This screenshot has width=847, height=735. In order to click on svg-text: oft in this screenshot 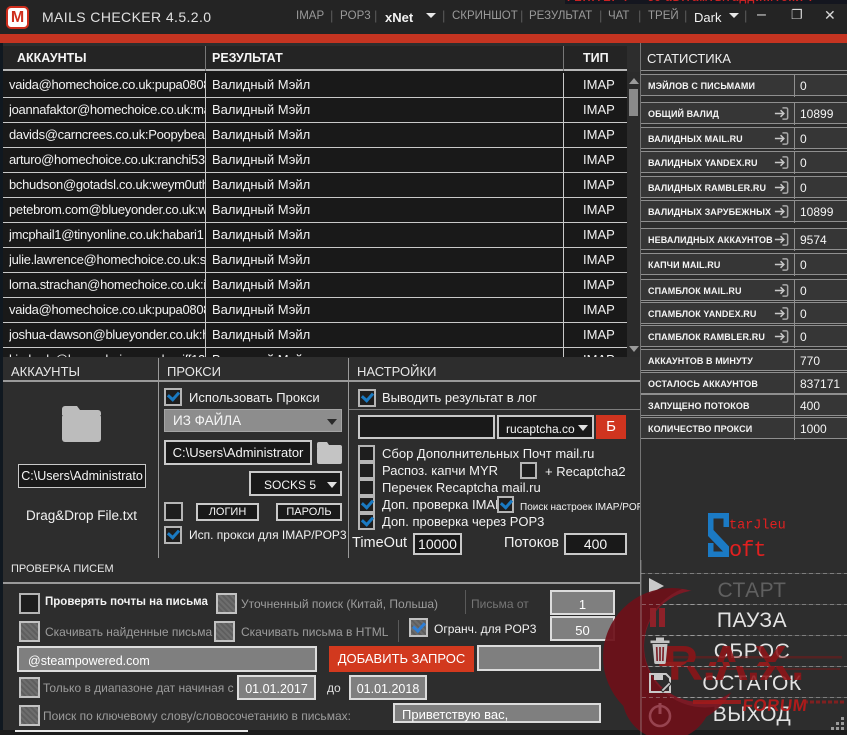, I will do `click(747, 550)`.